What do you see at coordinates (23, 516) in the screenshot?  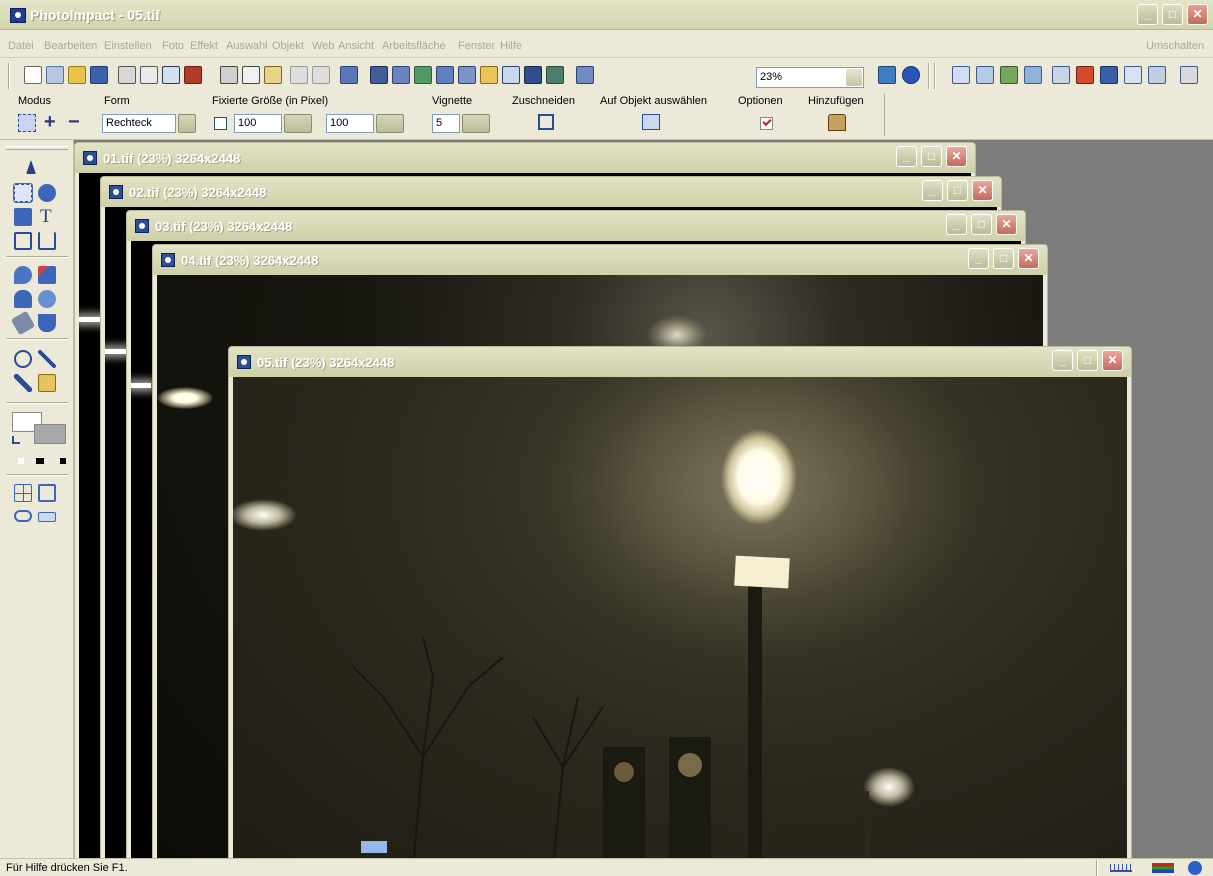 I see `preview-mode-icon` at bounding box center [23, 516].